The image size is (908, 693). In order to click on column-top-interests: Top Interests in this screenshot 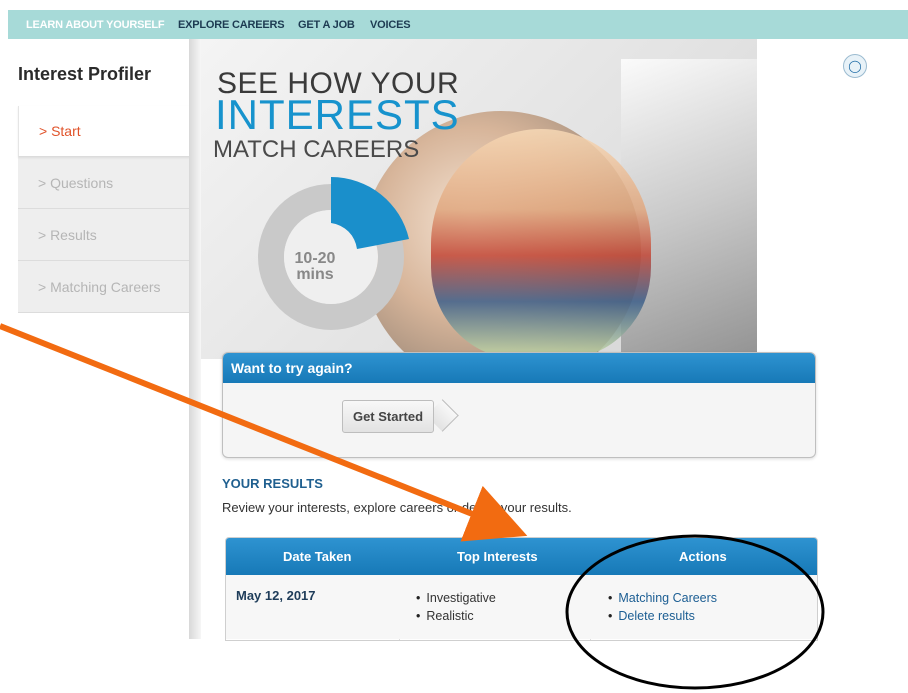, I will do `click(497, 556)`.